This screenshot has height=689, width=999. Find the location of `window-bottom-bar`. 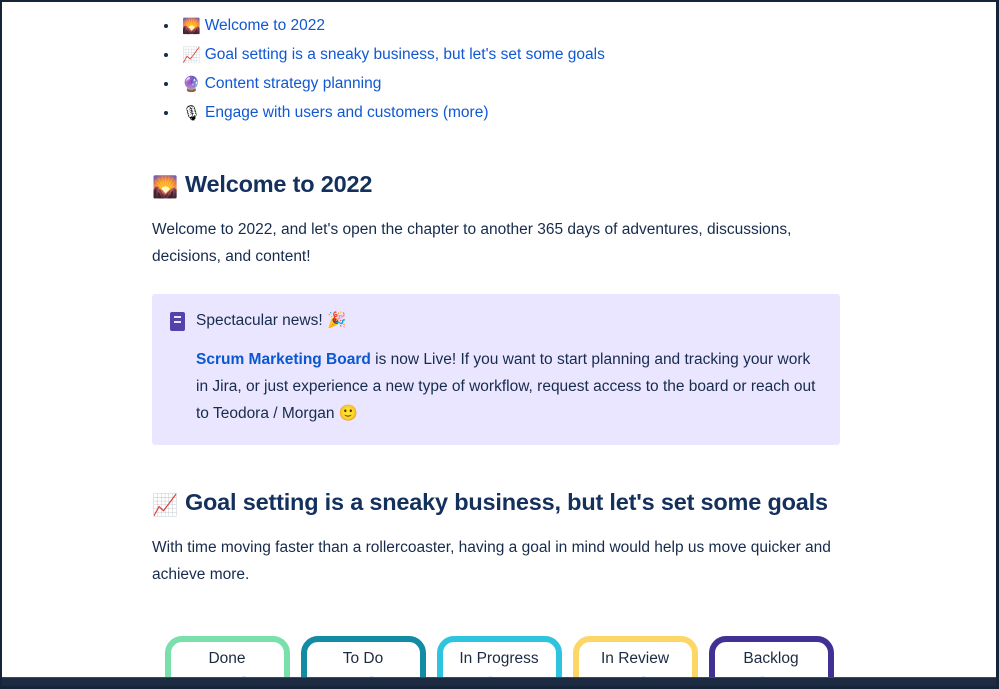

window-bottom-bar is located at coordinates (499, 681).